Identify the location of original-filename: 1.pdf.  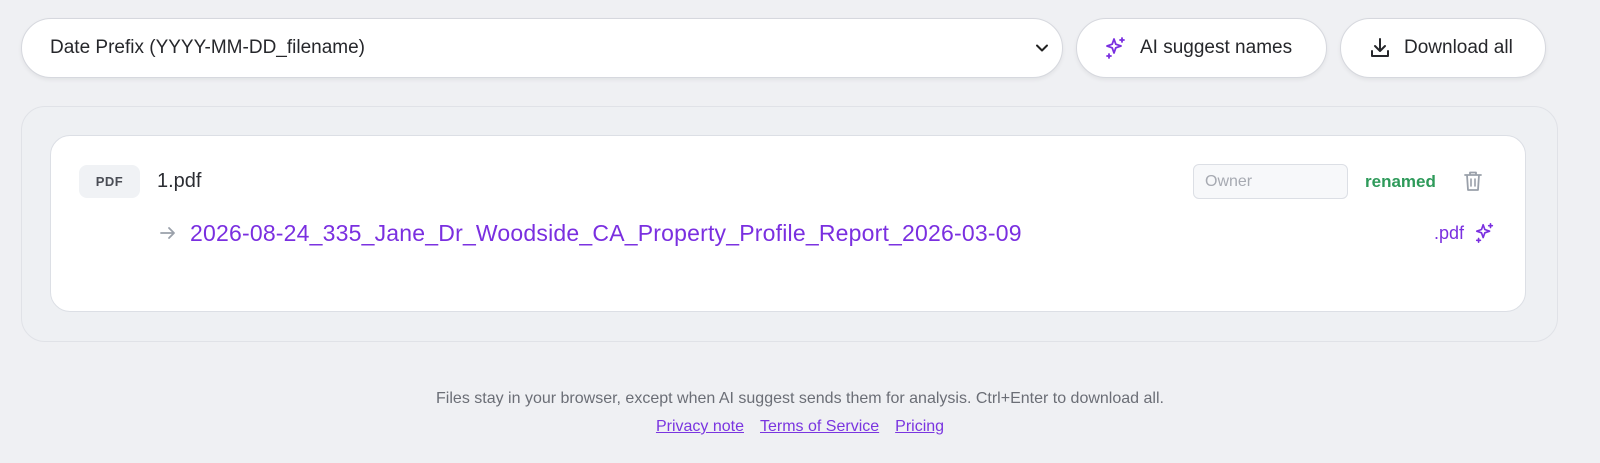
(179, 181).